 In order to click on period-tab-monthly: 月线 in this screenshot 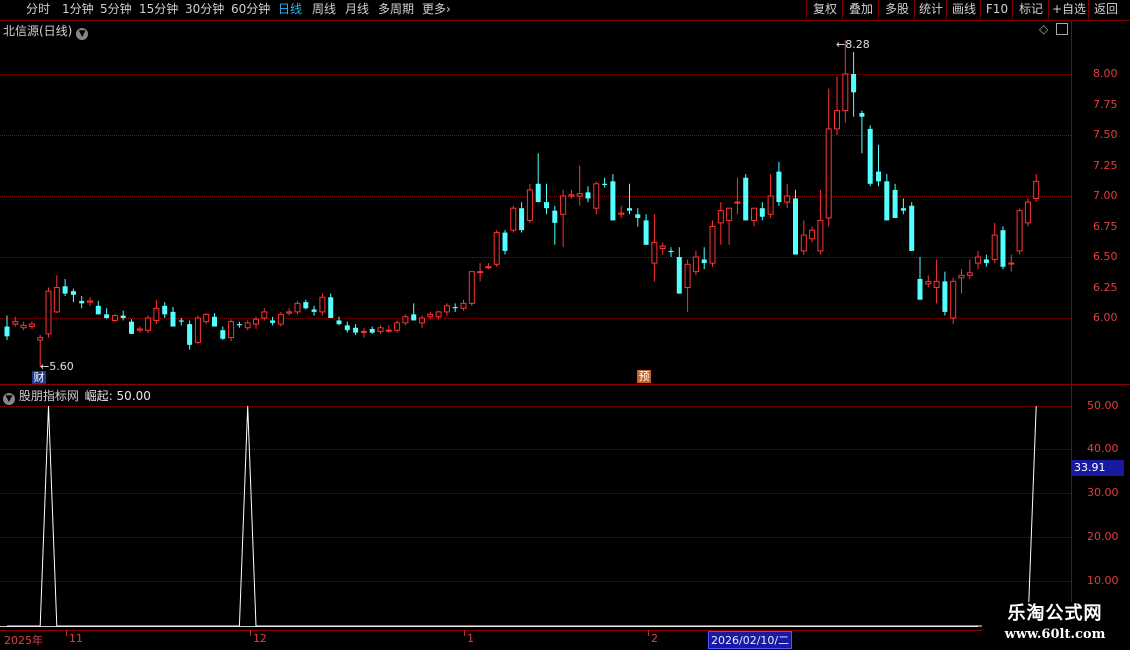, I will do `click(357, 9)`.